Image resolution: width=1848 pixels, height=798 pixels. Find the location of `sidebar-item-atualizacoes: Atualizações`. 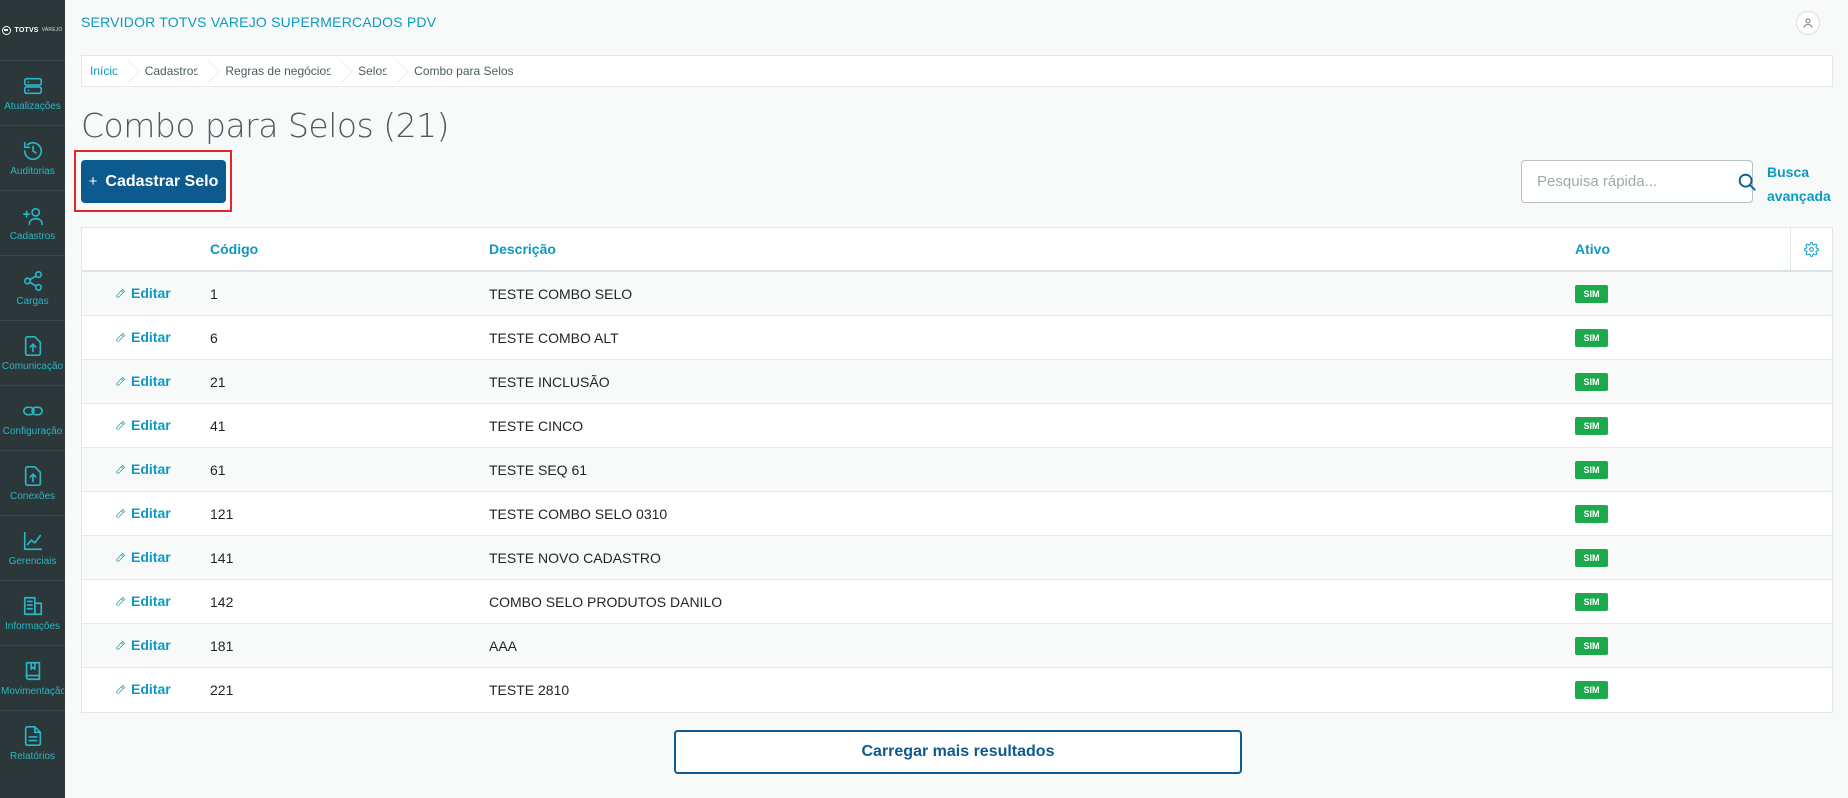

sidebar-item-atualizacoes: Atualizações is located at coordinates (32, 92).